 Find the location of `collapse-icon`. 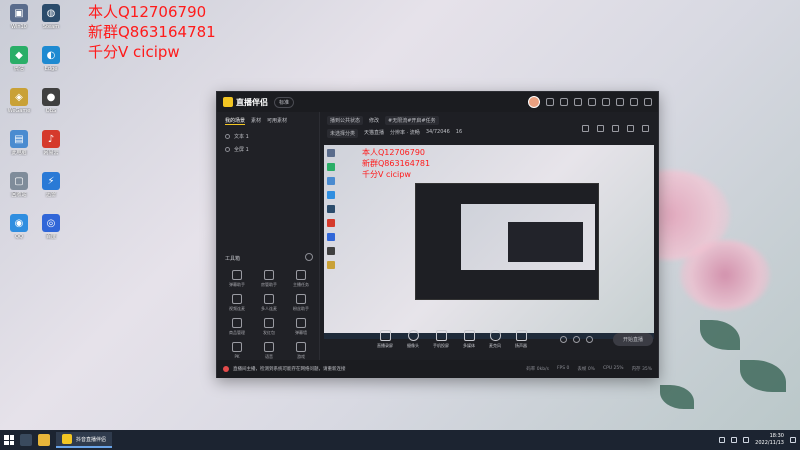

collapse-icon is located at coordinates (309, 257).